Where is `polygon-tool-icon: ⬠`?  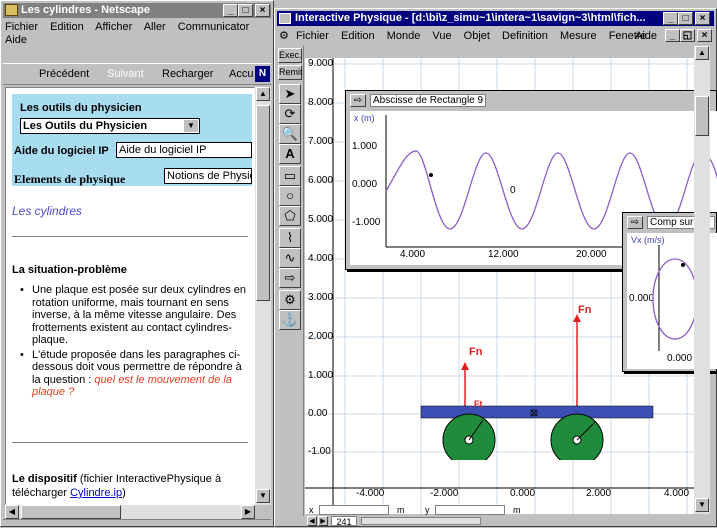
polygon-tool-icon: ⬠ is located at coordinates (290, 216).